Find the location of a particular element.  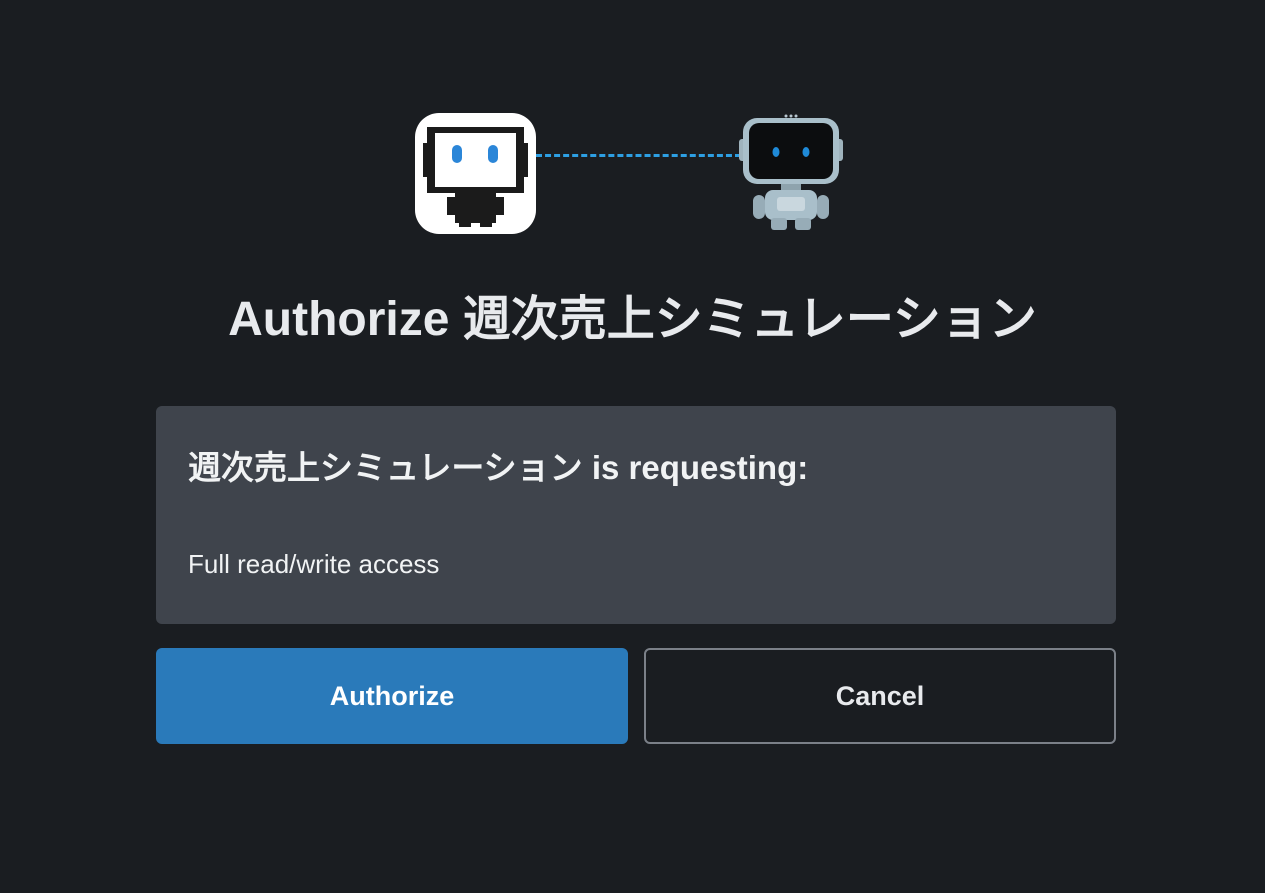

robot-mascot-icon is located at coordinates (792, 174).